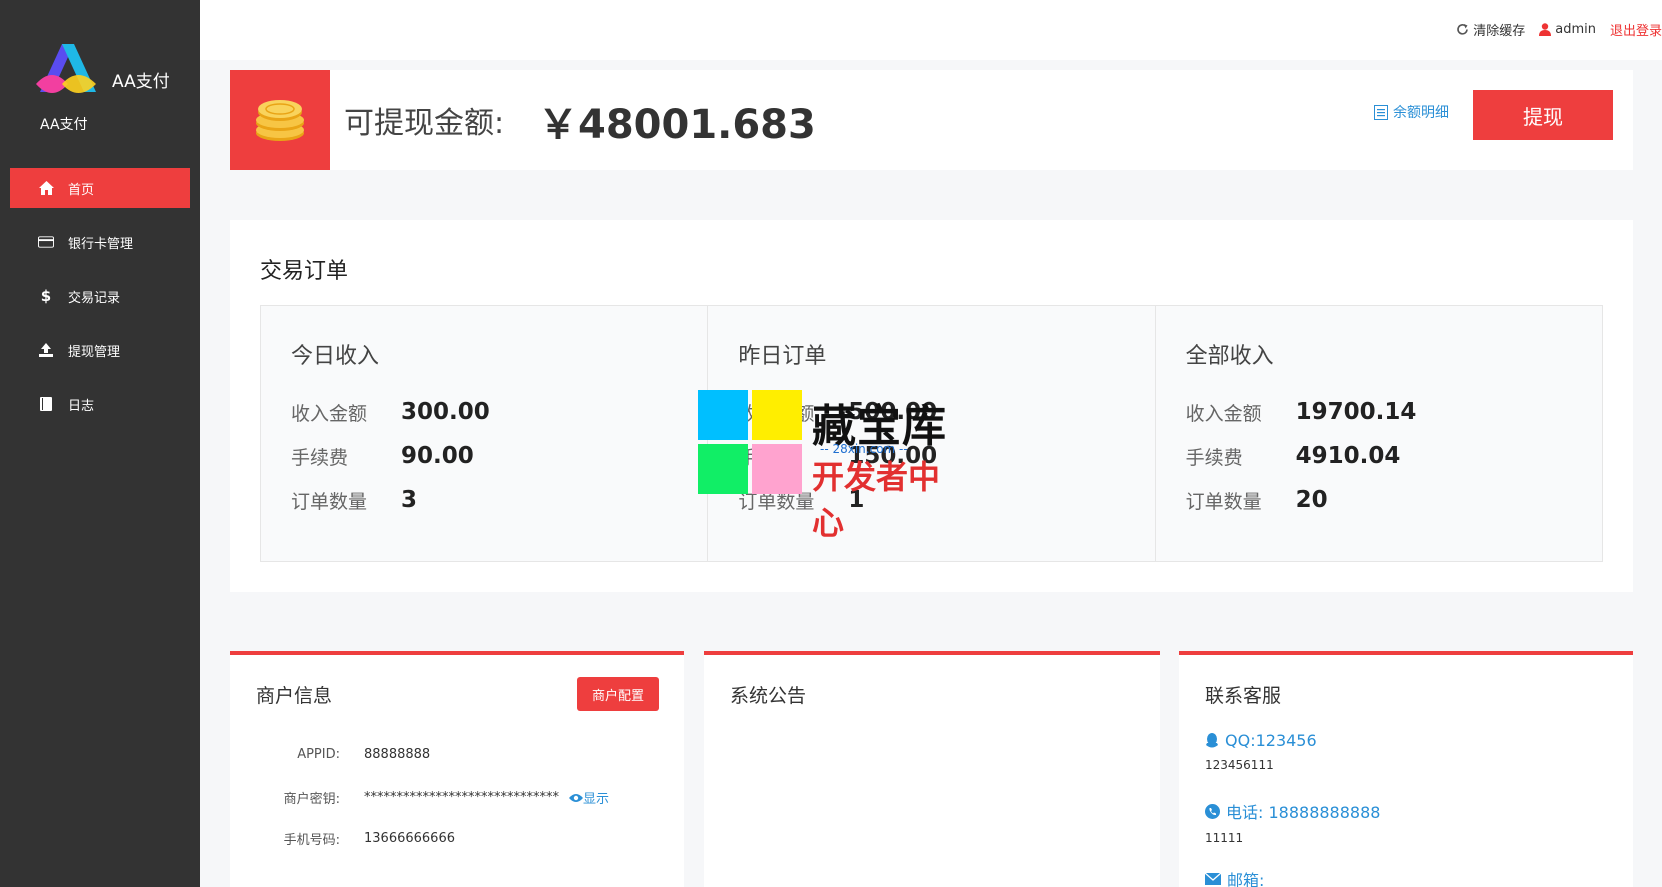  I want to click on qq-contact: QQ:123456 123456111, so click(1261, 751).